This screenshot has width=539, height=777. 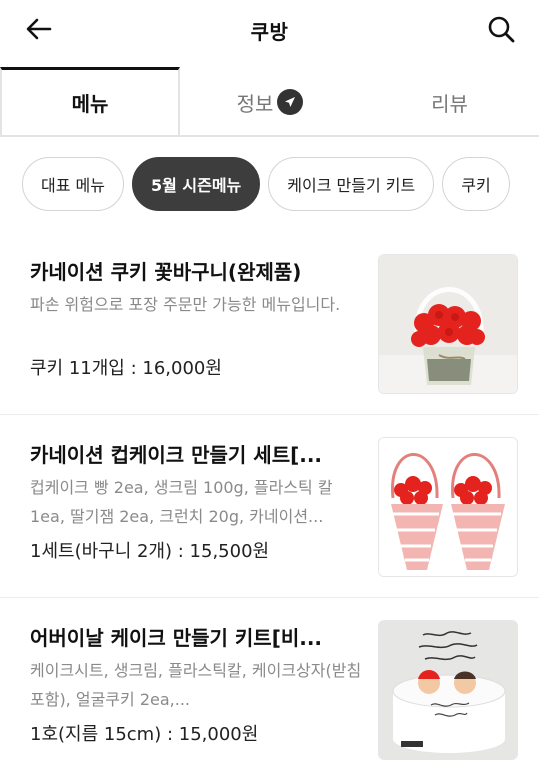 I want to click on send-icon, so click(x=290, y=102).